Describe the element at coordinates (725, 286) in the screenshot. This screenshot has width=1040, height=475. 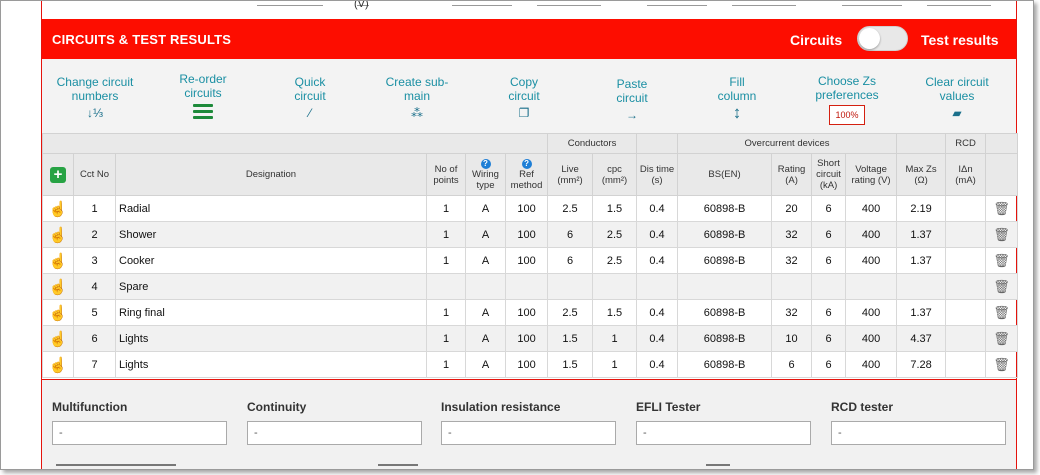
I see `cell-bs-en` at that location.